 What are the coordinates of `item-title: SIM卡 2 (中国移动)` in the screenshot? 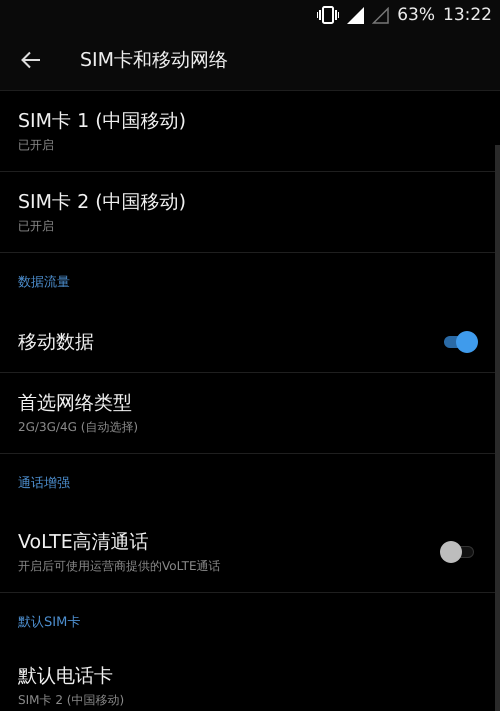 It's located at (102, 202).